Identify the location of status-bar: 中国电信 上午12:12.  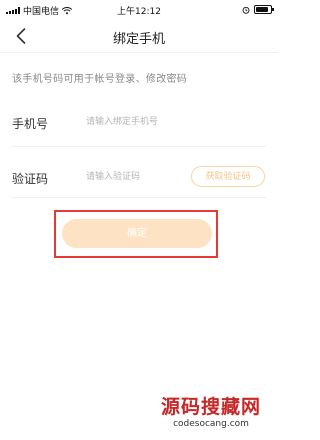
(139, 10).